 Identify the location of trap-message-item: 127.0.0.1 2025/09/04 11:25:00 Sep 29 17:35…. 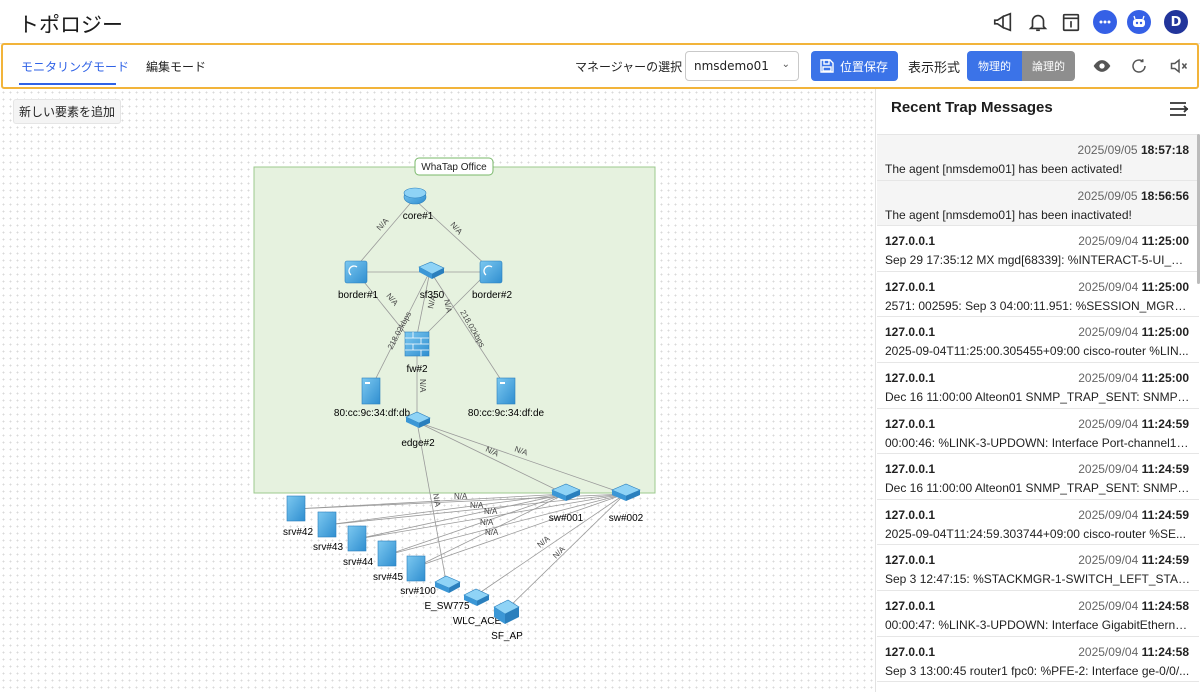
(1038, 249).